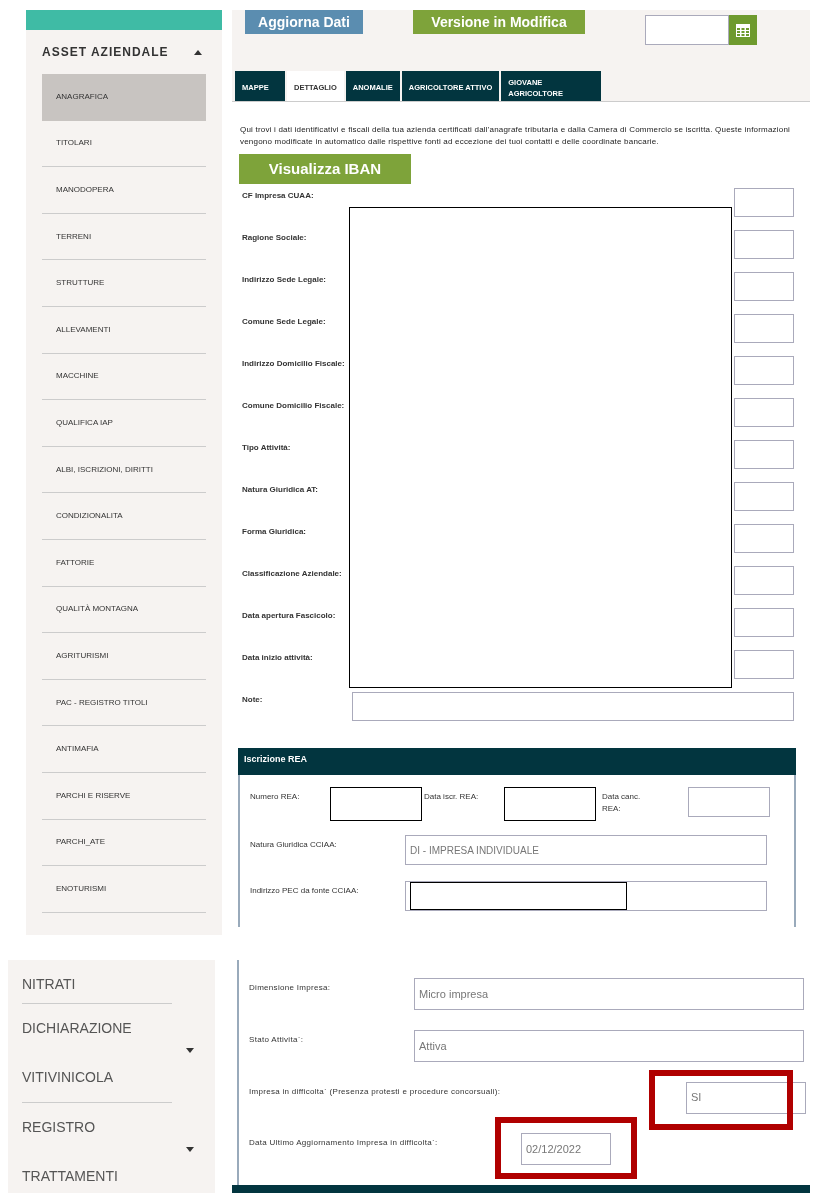  What do you see at coordinates (284, 280) in the screenshot?
I see `field-label: Indirizzo Sede Legale:` at bounding box center [284, 280].